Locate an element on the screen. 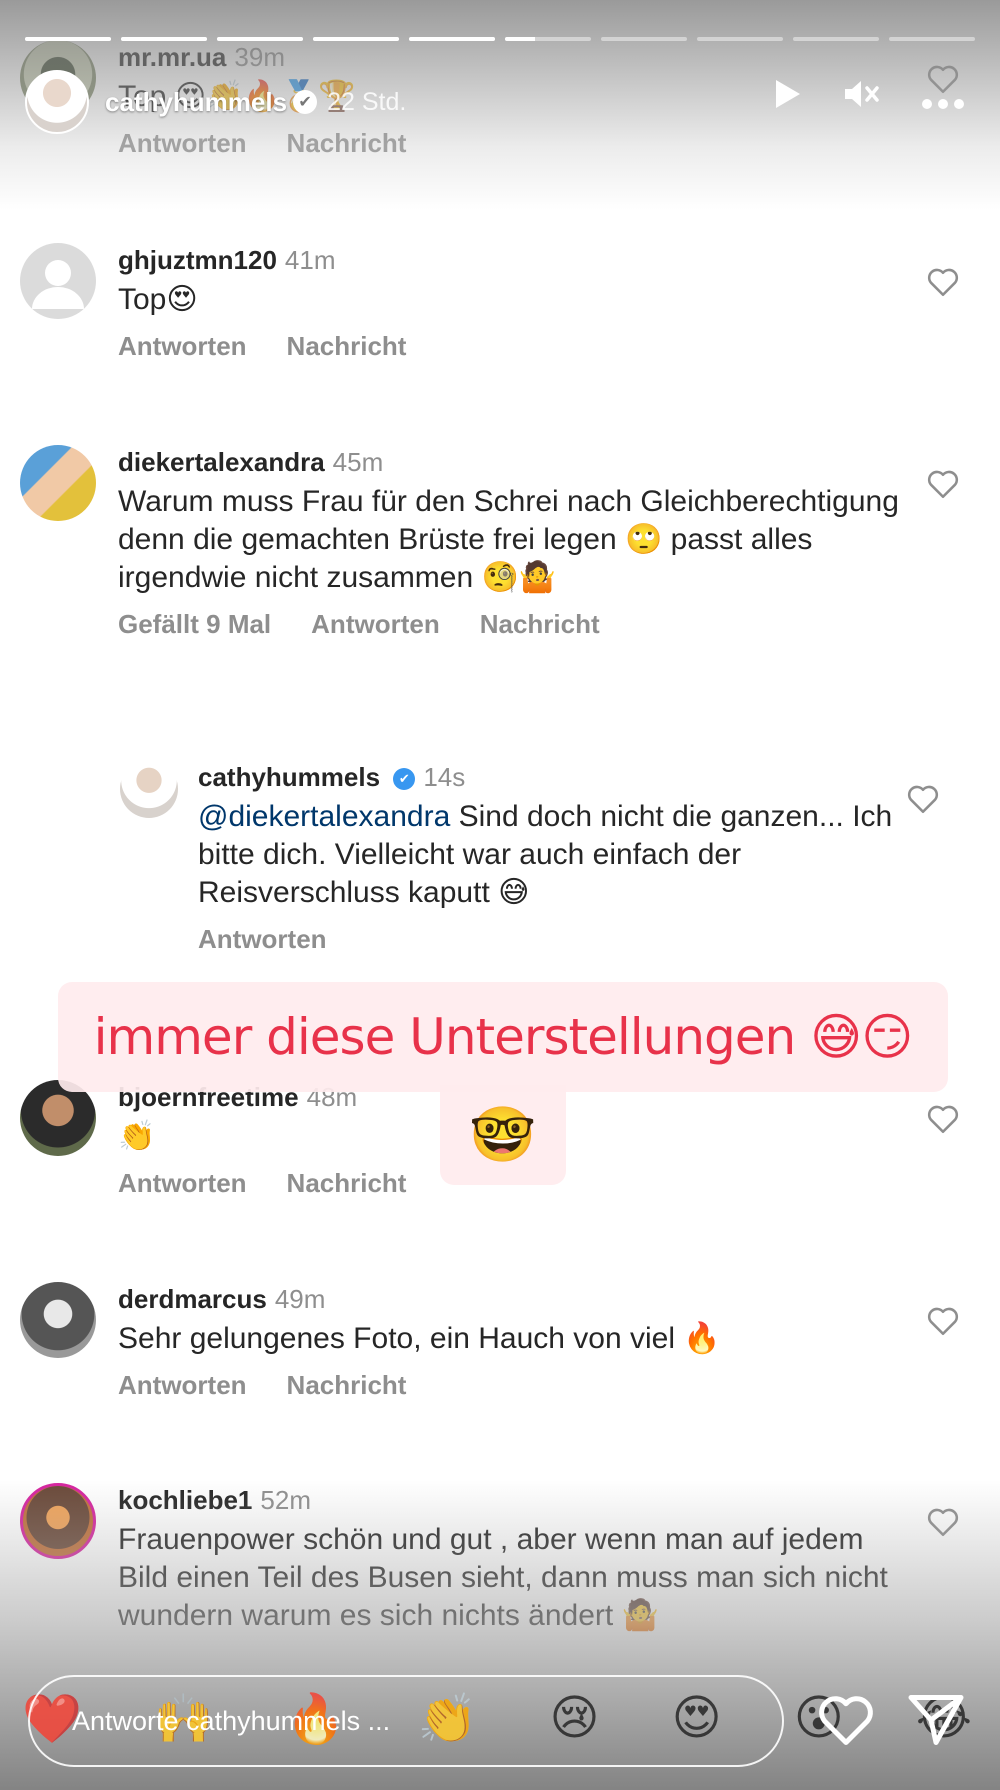  comment-username: diekertalexandra is located at coordinates (221, 462).